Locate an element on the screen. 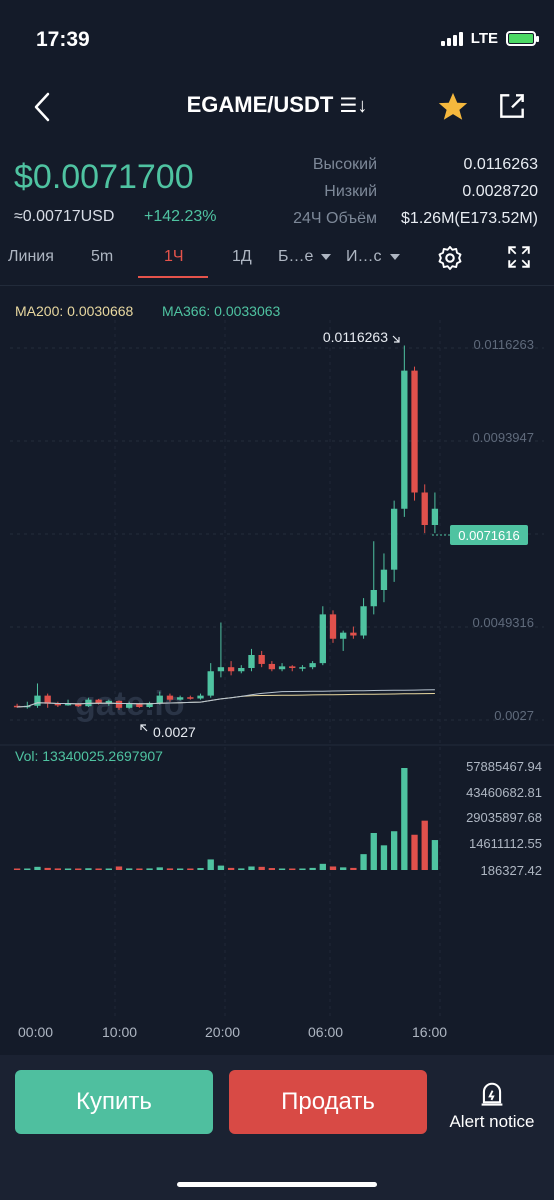  status-indicators: LTE is located at coordinates (489, 38).